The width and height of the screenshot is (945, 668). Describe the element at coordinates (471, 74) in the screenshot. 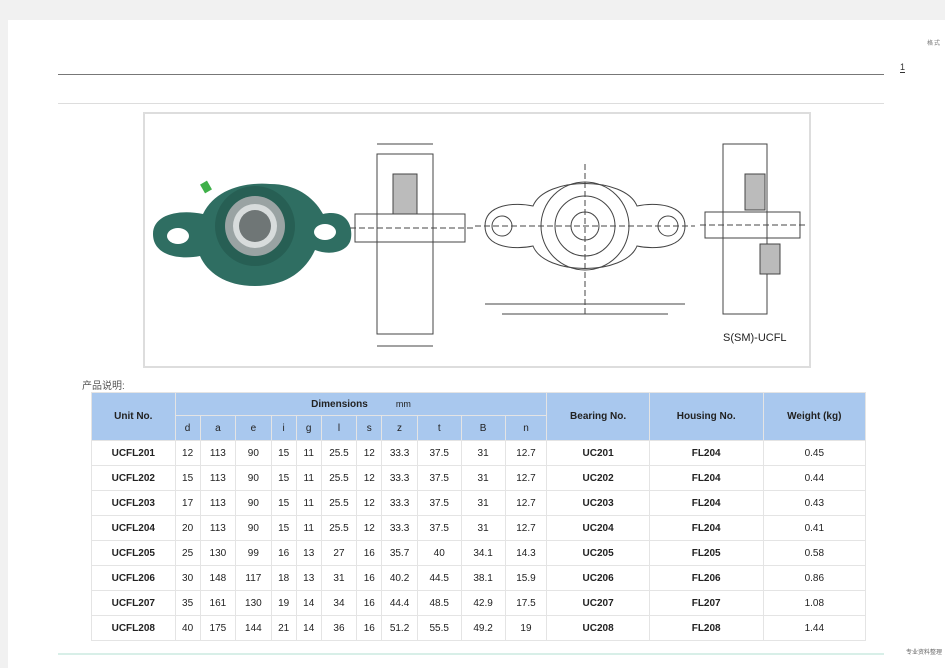

I see `header-rule` at that location.